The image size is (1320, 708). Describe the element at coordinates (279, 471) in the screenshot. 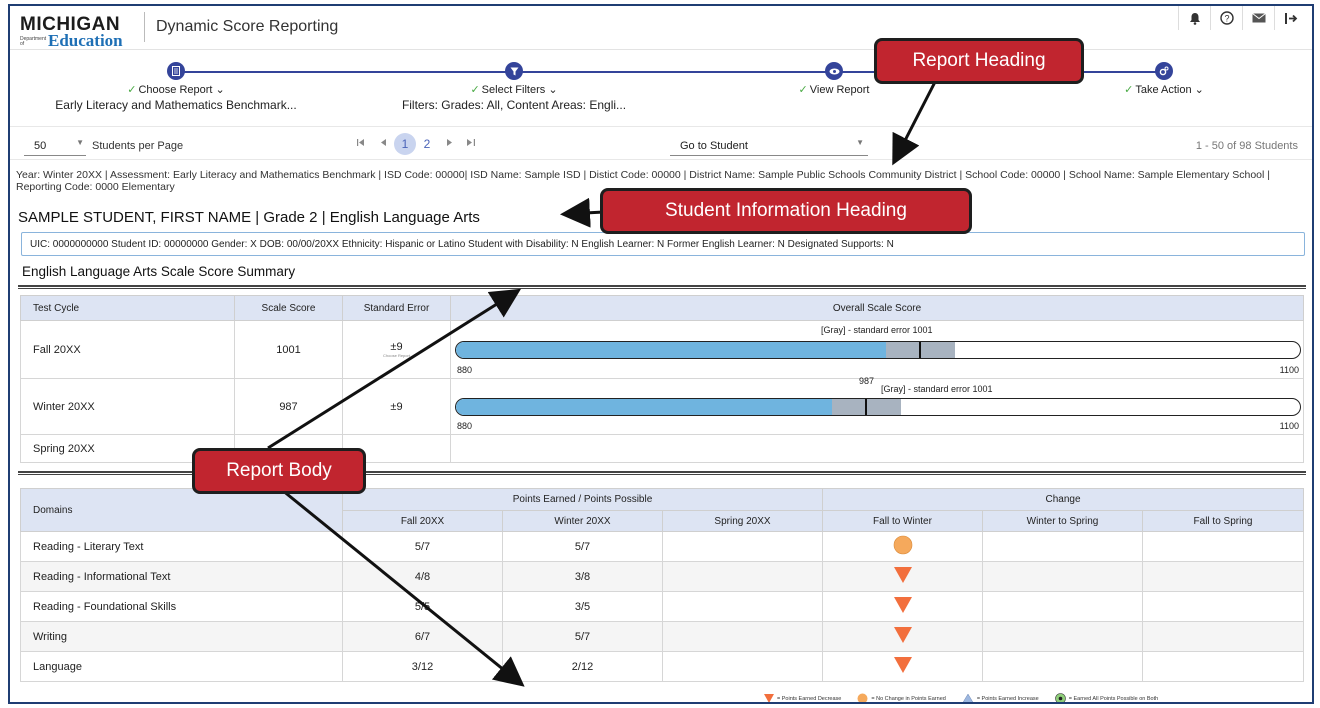

I see `callout-report-body: Report Body` at that location.